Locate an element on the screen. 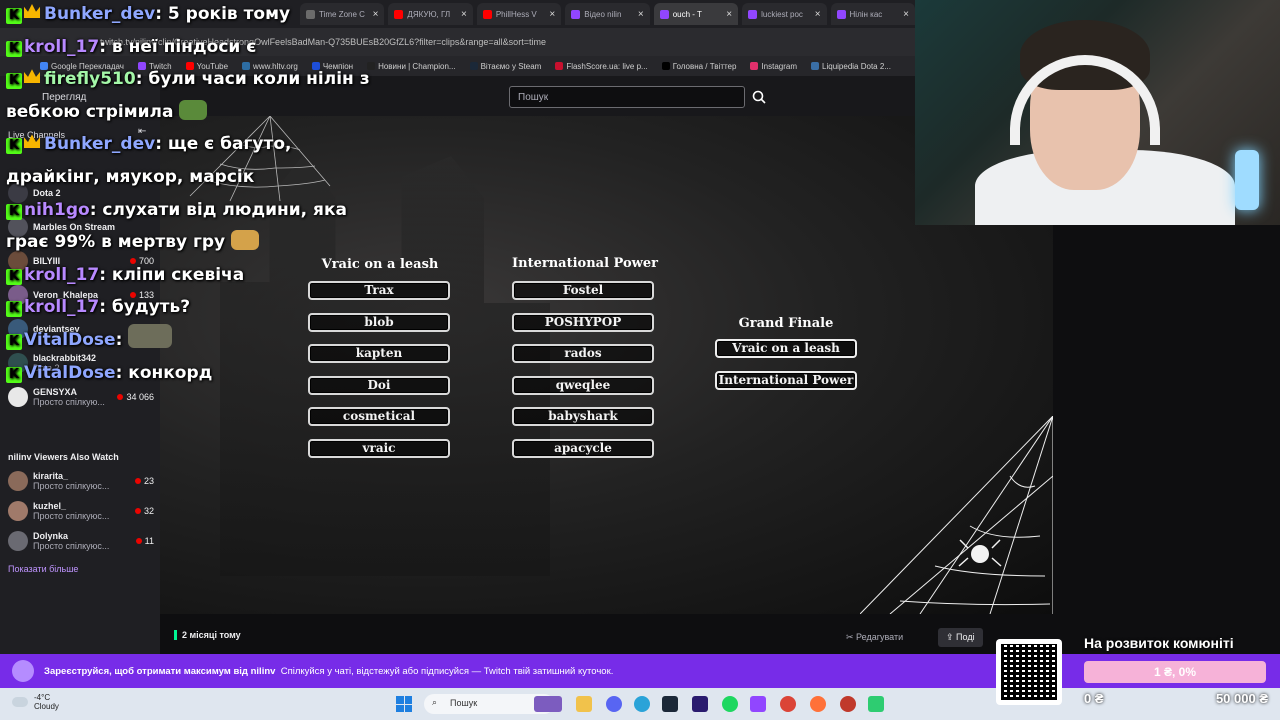 The width and height of the screenshot is (1280, 720). file-explorer-icon is located at coordinates (584, 704).